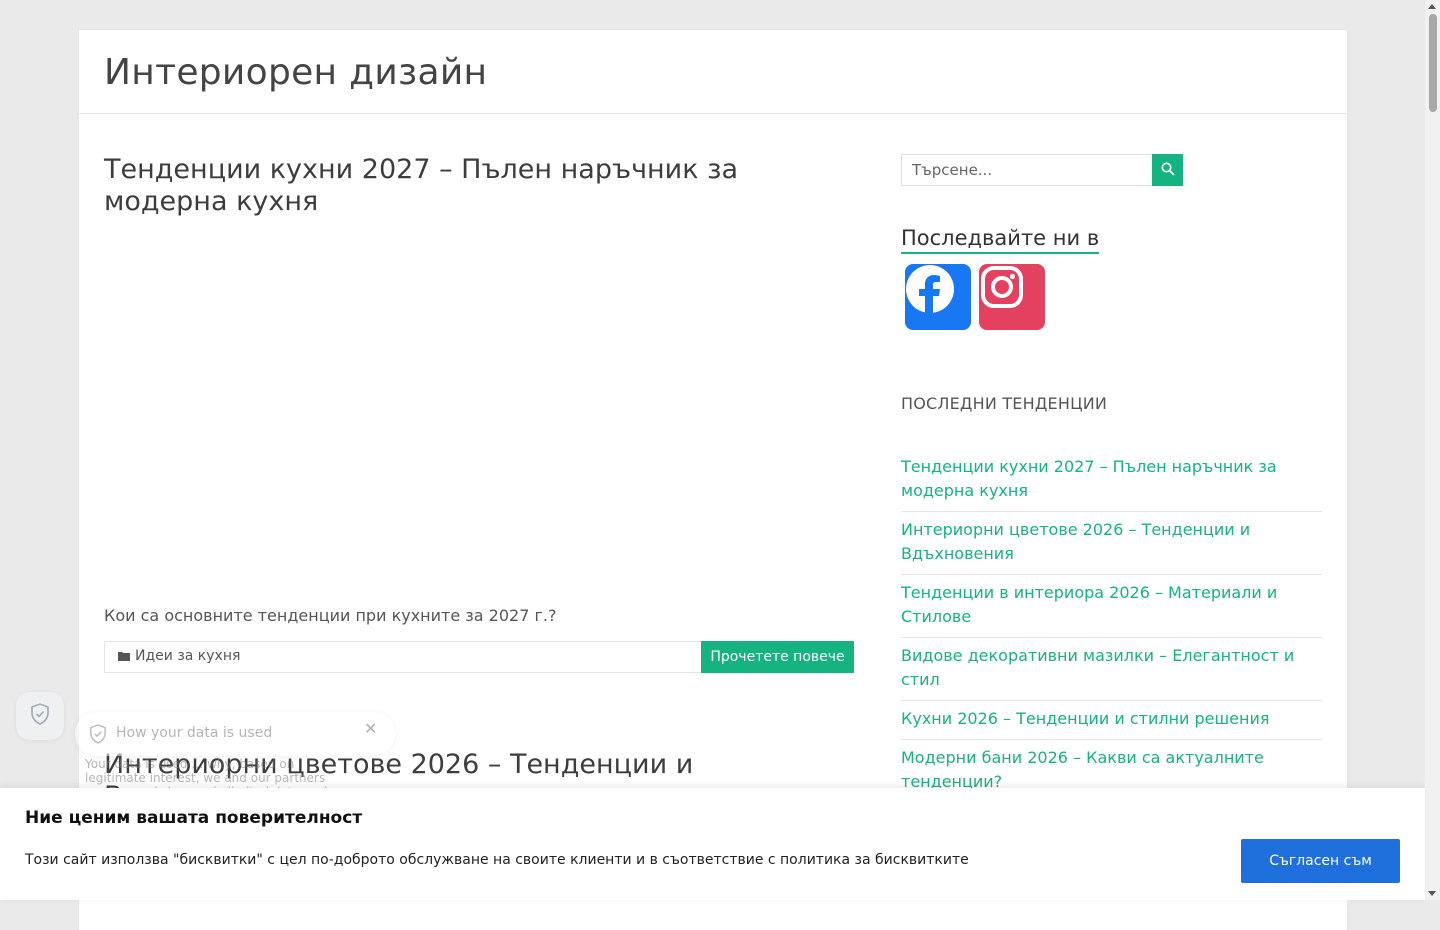 The image size is (1440, 930). I want to click on list-item: Кухни 2026 – Тенденции и стилни решения, so click(1111, 720).